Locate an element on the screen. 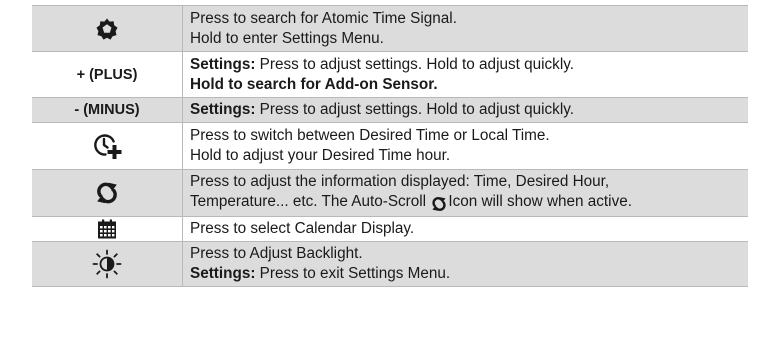  minus-key-label: - (MINUS) is located at coordinates (107, 110).